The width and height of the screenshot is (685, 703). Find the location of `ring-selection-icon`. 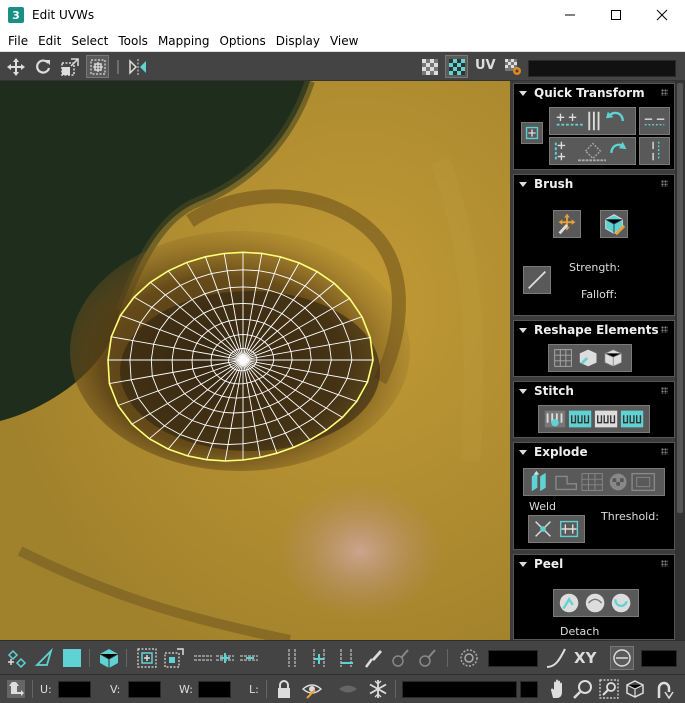

ring-selection-icon is located at coordinates (292, 658).